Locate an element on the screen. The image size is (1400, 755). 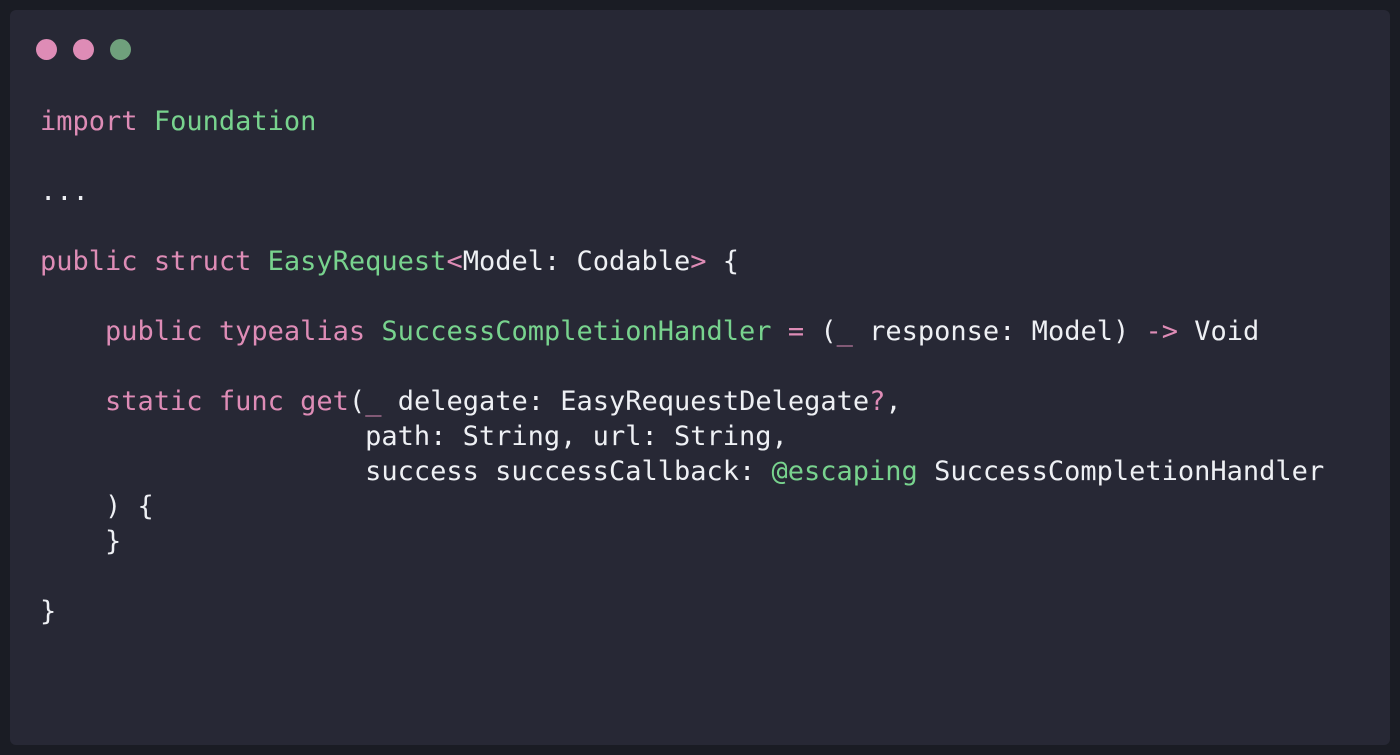
code-token-text: path: String, url: String, is located at coordinates (414, 436).